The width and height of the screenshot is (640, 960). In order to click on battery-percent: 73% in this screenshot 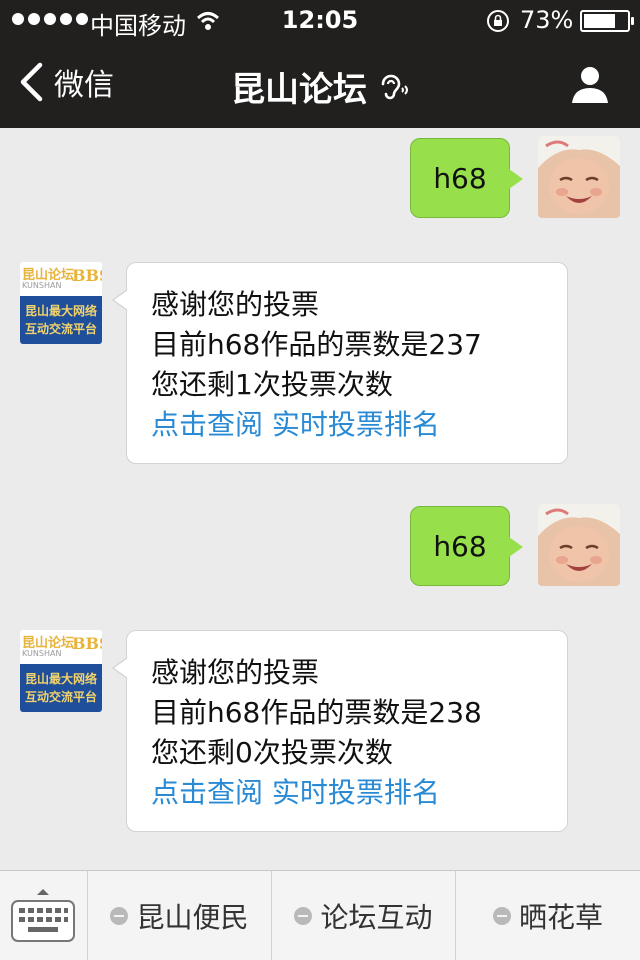, I will do `click(547, 20)`.